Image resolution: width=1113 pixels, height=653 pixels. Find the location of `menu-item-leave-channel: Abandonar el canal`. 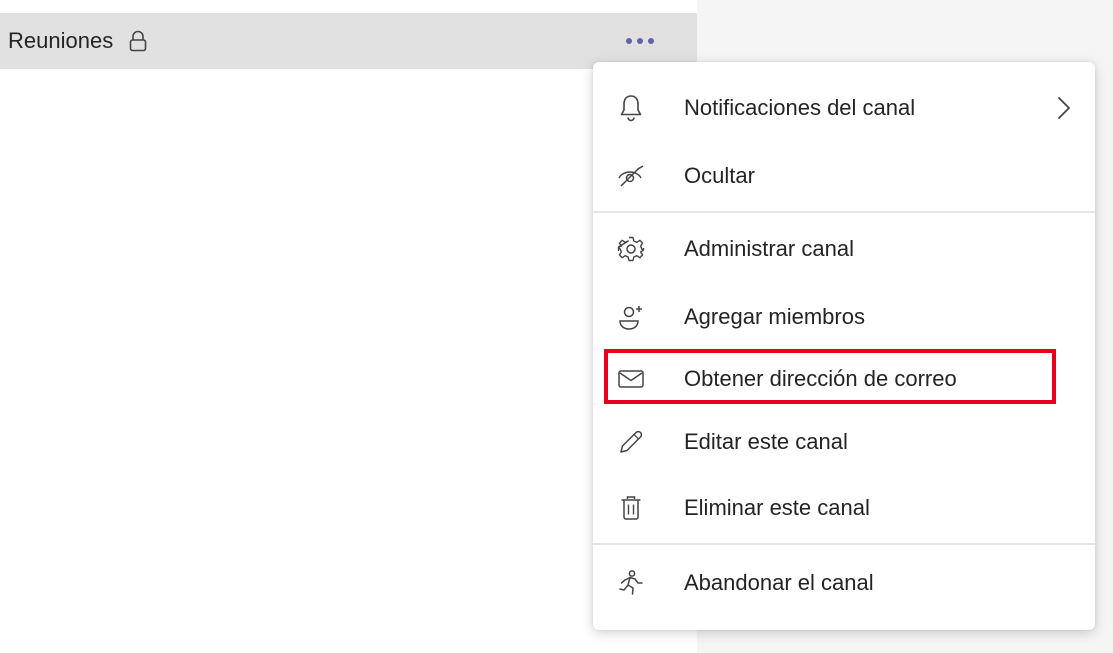

menu-item-leave-channel: Abandonar el canal is located at coordinates (844, 583).